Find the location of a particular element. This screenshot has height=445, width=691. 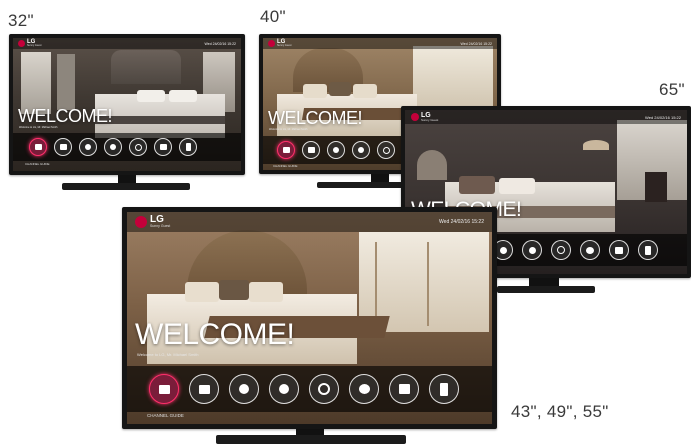

size-label-65: 65" is located at coordinates (672, 89).